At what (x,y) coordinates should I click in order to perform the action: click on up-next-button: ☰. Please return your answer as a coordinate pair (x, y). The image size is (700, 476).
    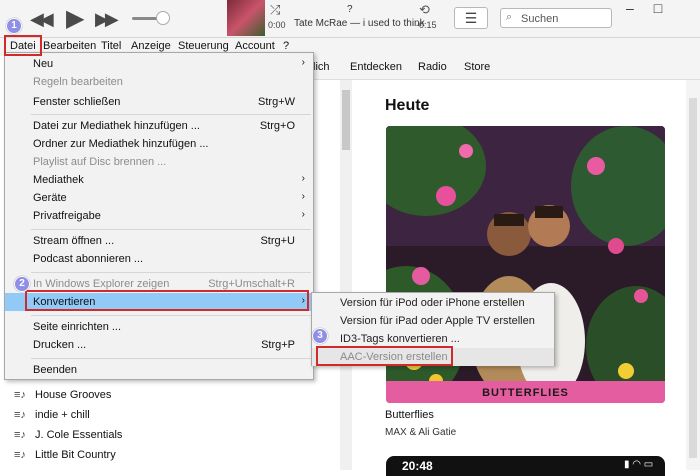
    Looking at the image, I should click on (471, 18).